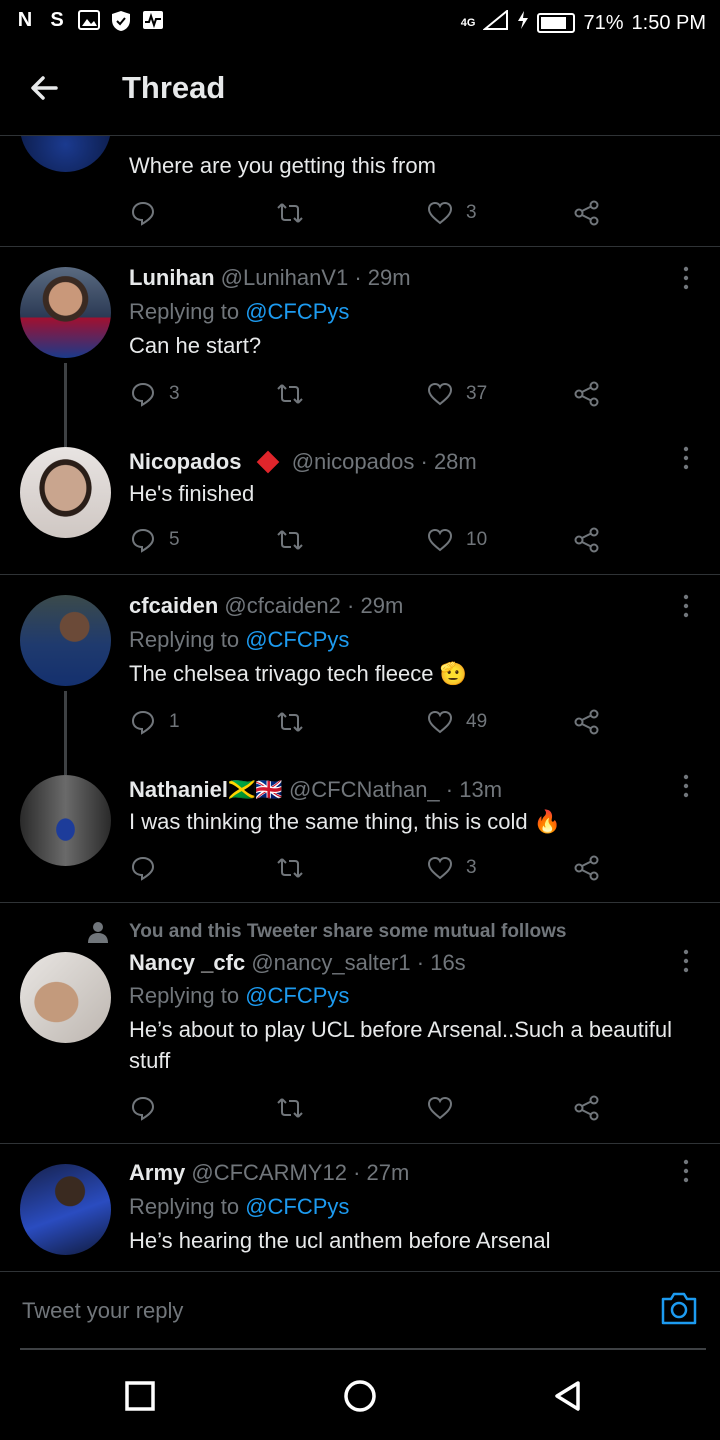  I want to click on reply-input, so click(322, 1311).